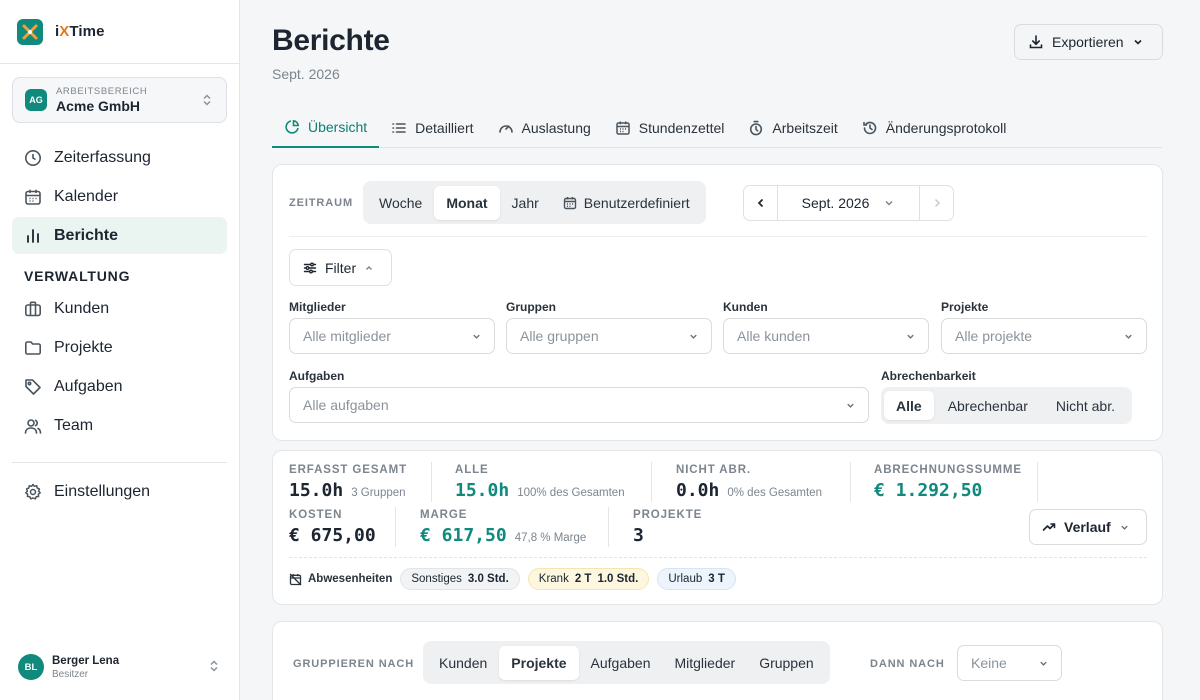  Describe the element at coordinates (332, 527) in the screenshot. I see `stat-costs: KOSTEN € 675,00` at that location.